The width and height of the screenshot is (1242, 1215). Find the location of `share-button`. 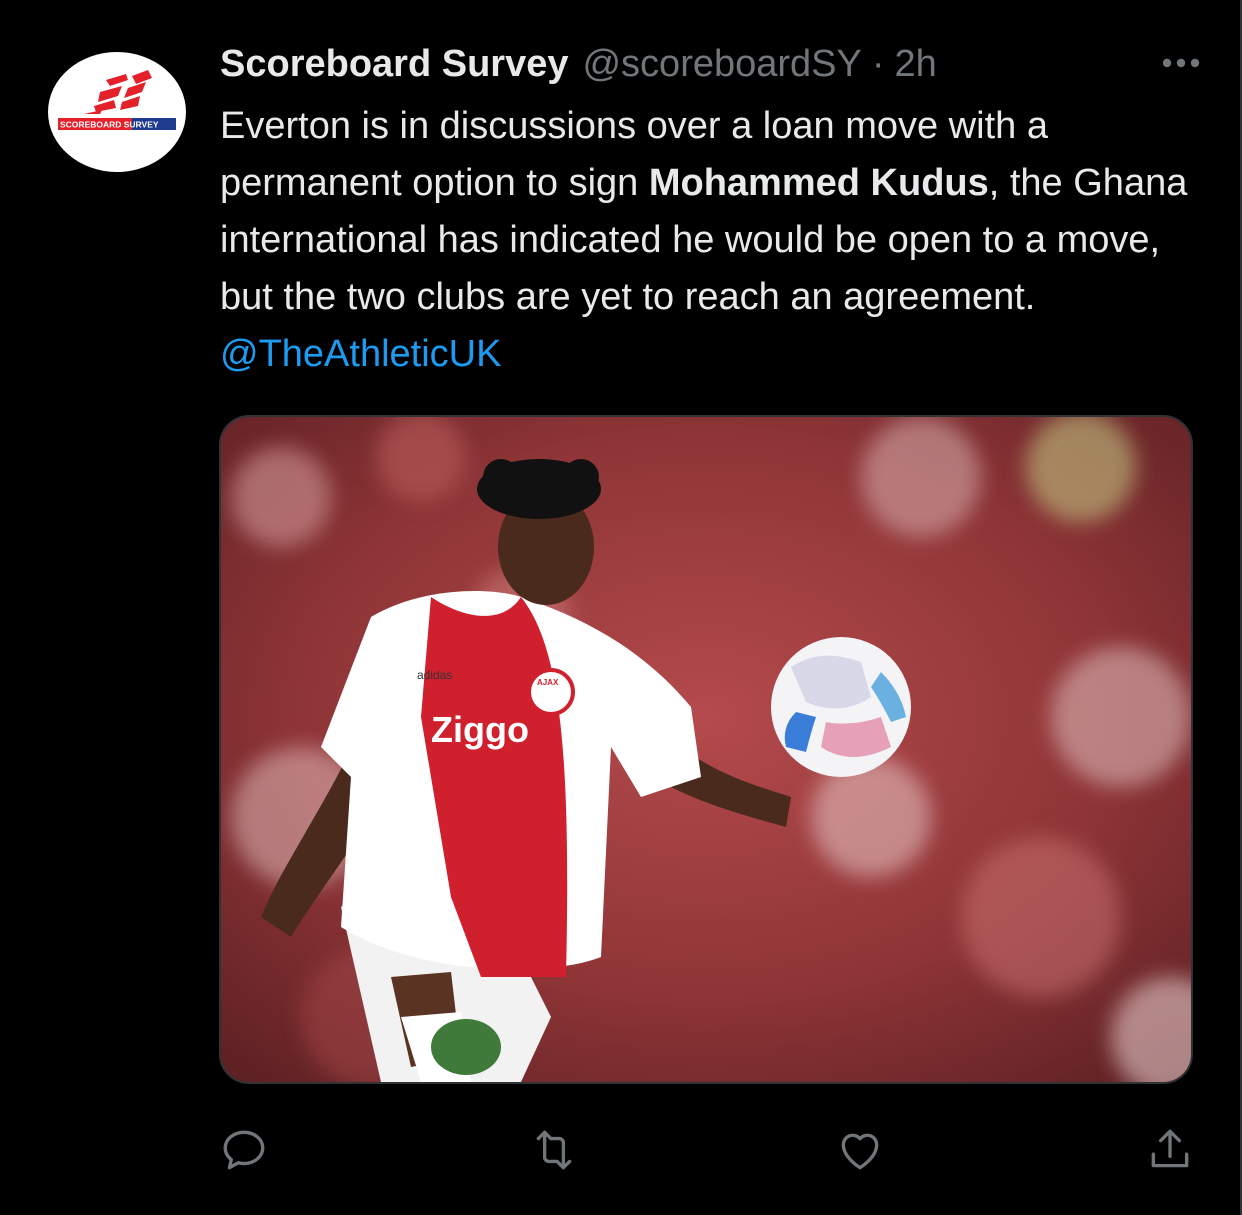

share-button is located at coordinates (1170, 1150).